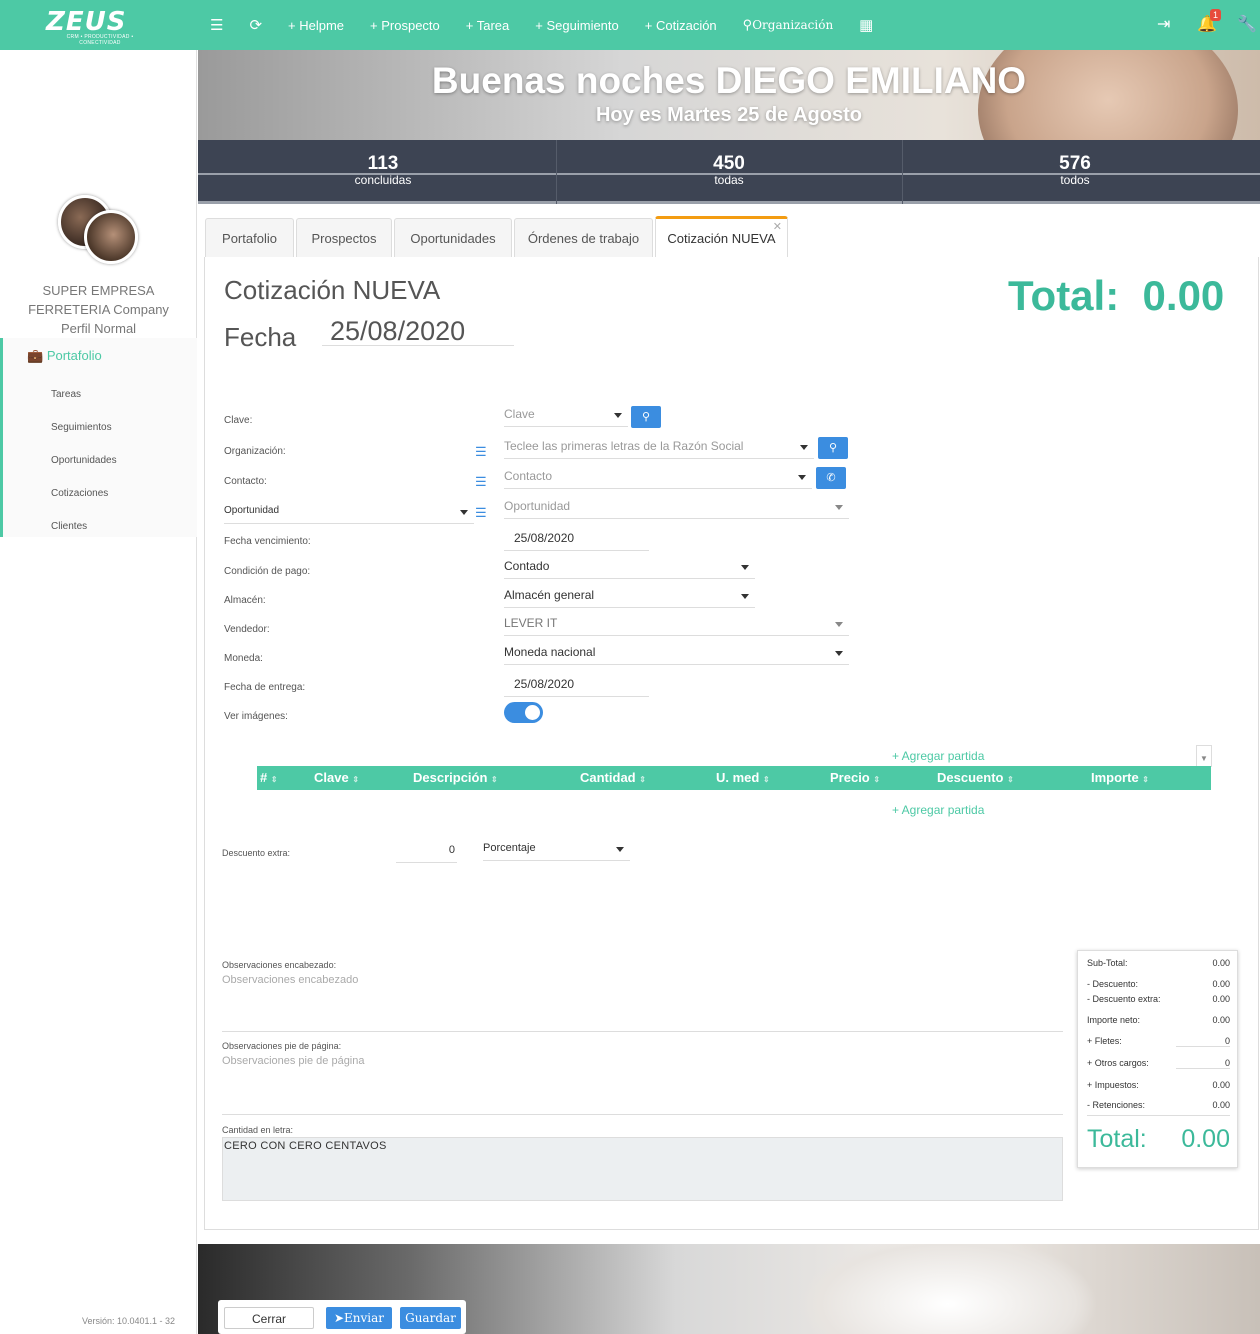 This screenshot has width=1260, height=1334. What do you see at coordinates (481, 482) in the screenshot?
I see `contacto-list-icon: ☰` at bounding box center [481, 482].